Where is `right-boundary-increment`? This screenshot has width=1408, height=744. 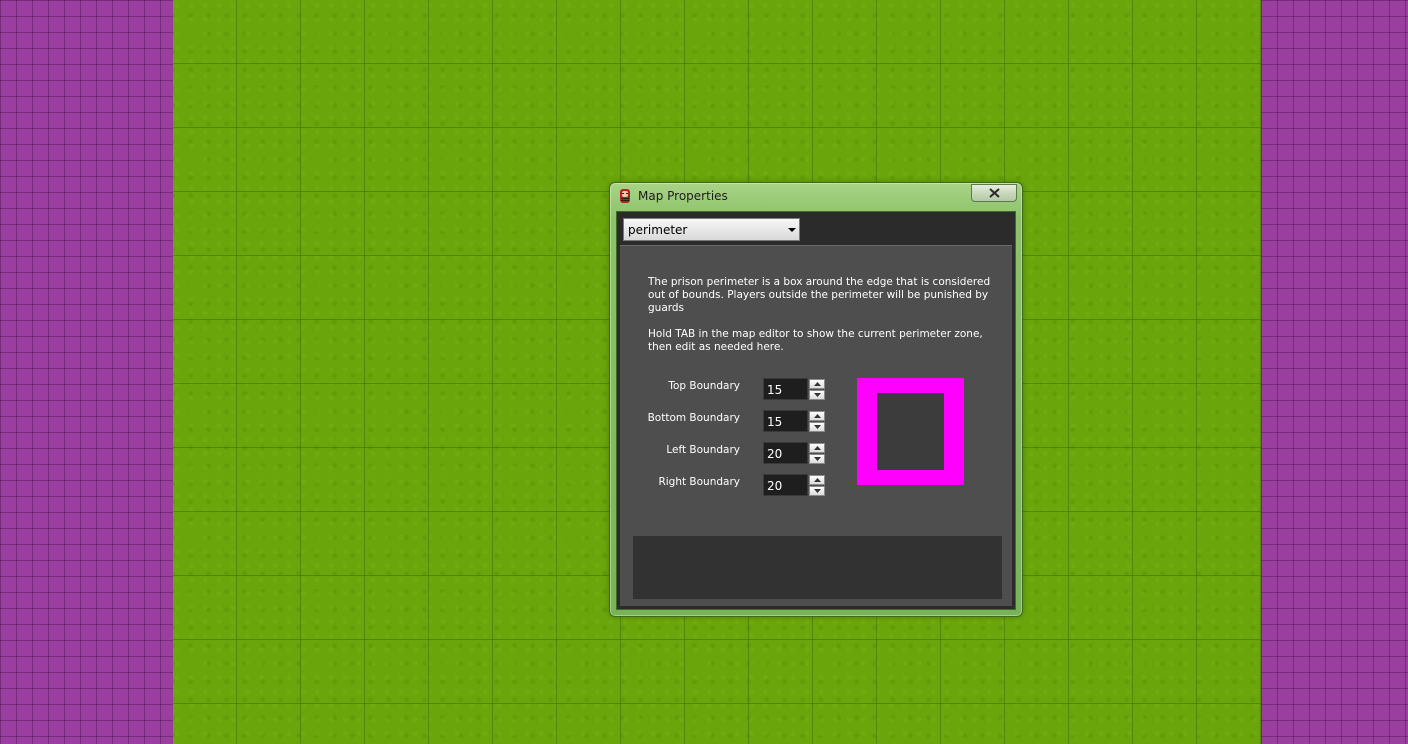
right-boundary-increment is located at coordinates (817, 480).